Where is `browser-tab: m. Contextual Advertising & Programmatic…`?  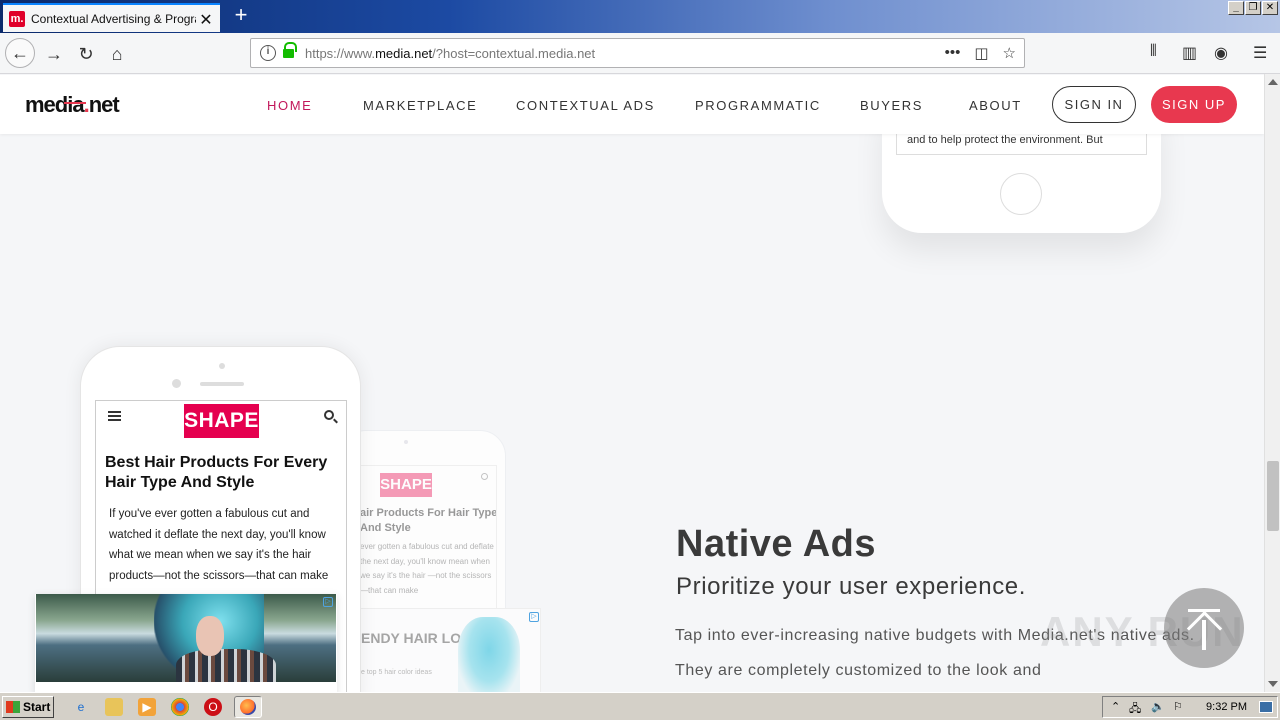
browser-tab: m. Contextual Advertising & Programmatic… is located at coordinates (111, 17).